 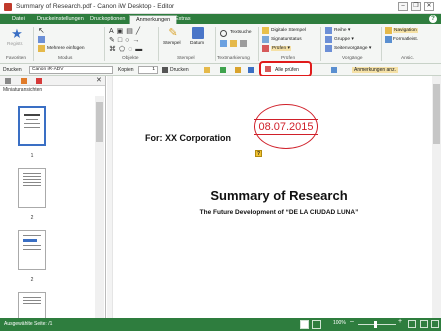 I want to click on order-icon, so click(x=328, y=30).